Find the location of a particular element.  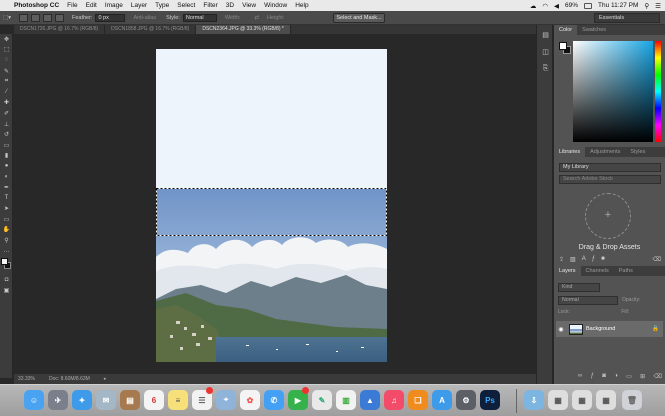

tab-libraries: Libraries is located at coordinates (570, 152).